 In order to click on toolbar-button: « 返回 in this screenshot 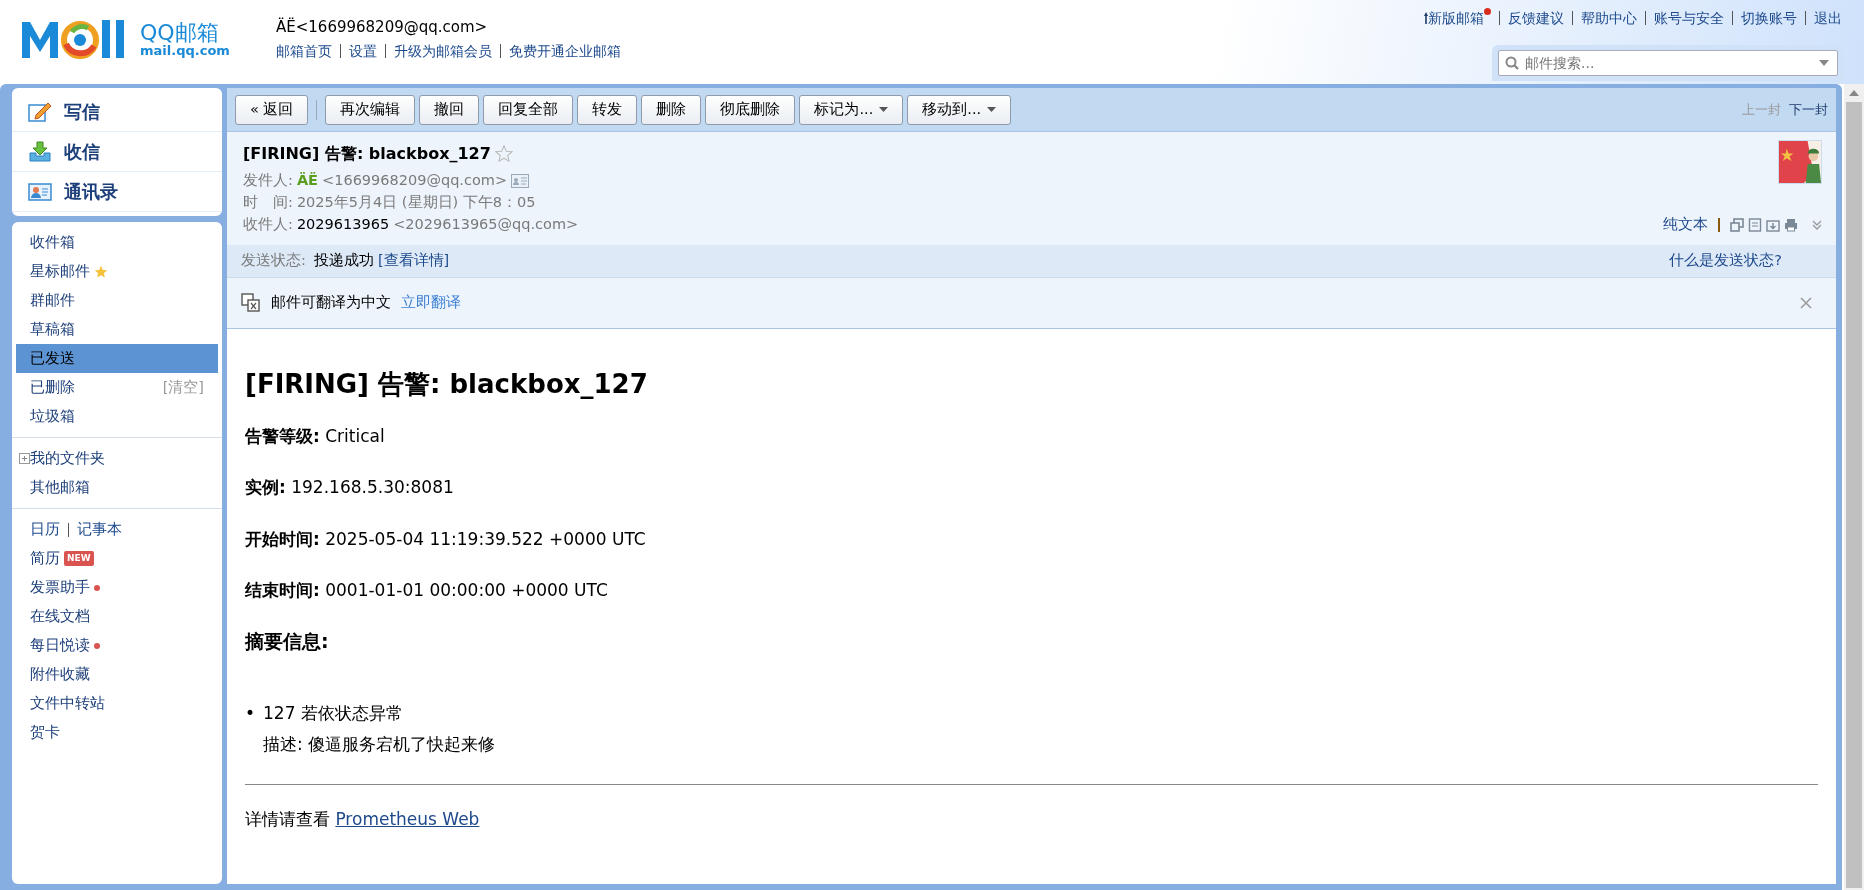, I will do `click(272, 109)`.